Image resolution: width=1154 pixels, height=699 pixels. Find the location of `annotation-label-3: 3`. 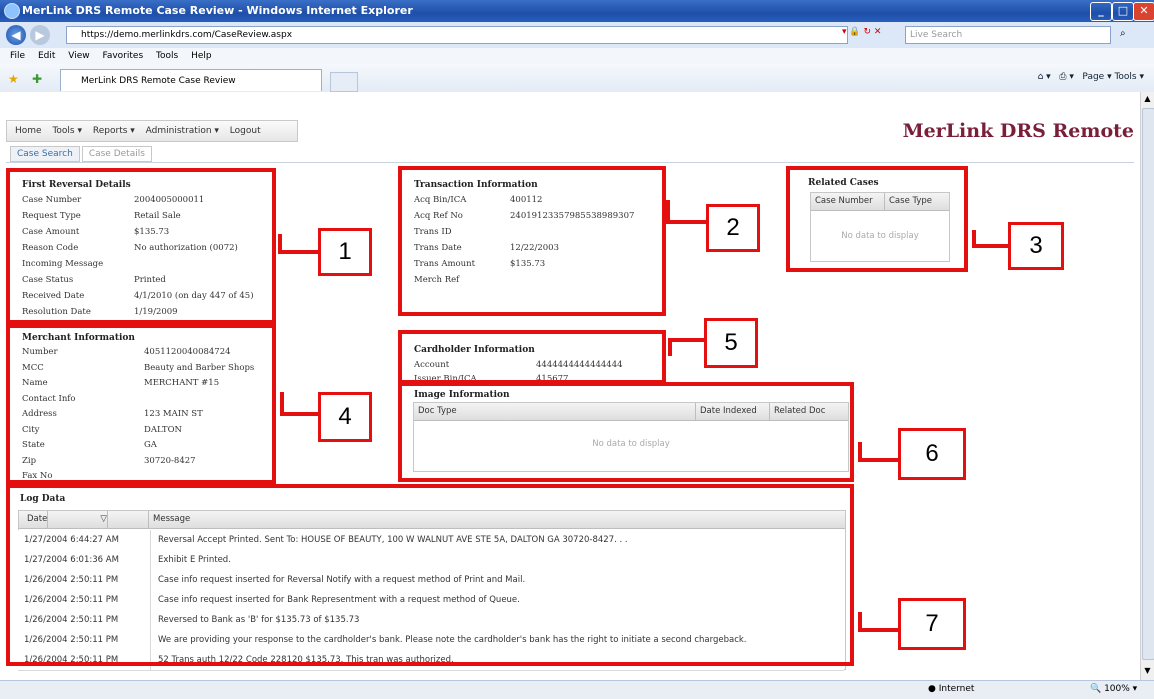

annotation-label-3: 3 is located at coordinates (1036, 246).